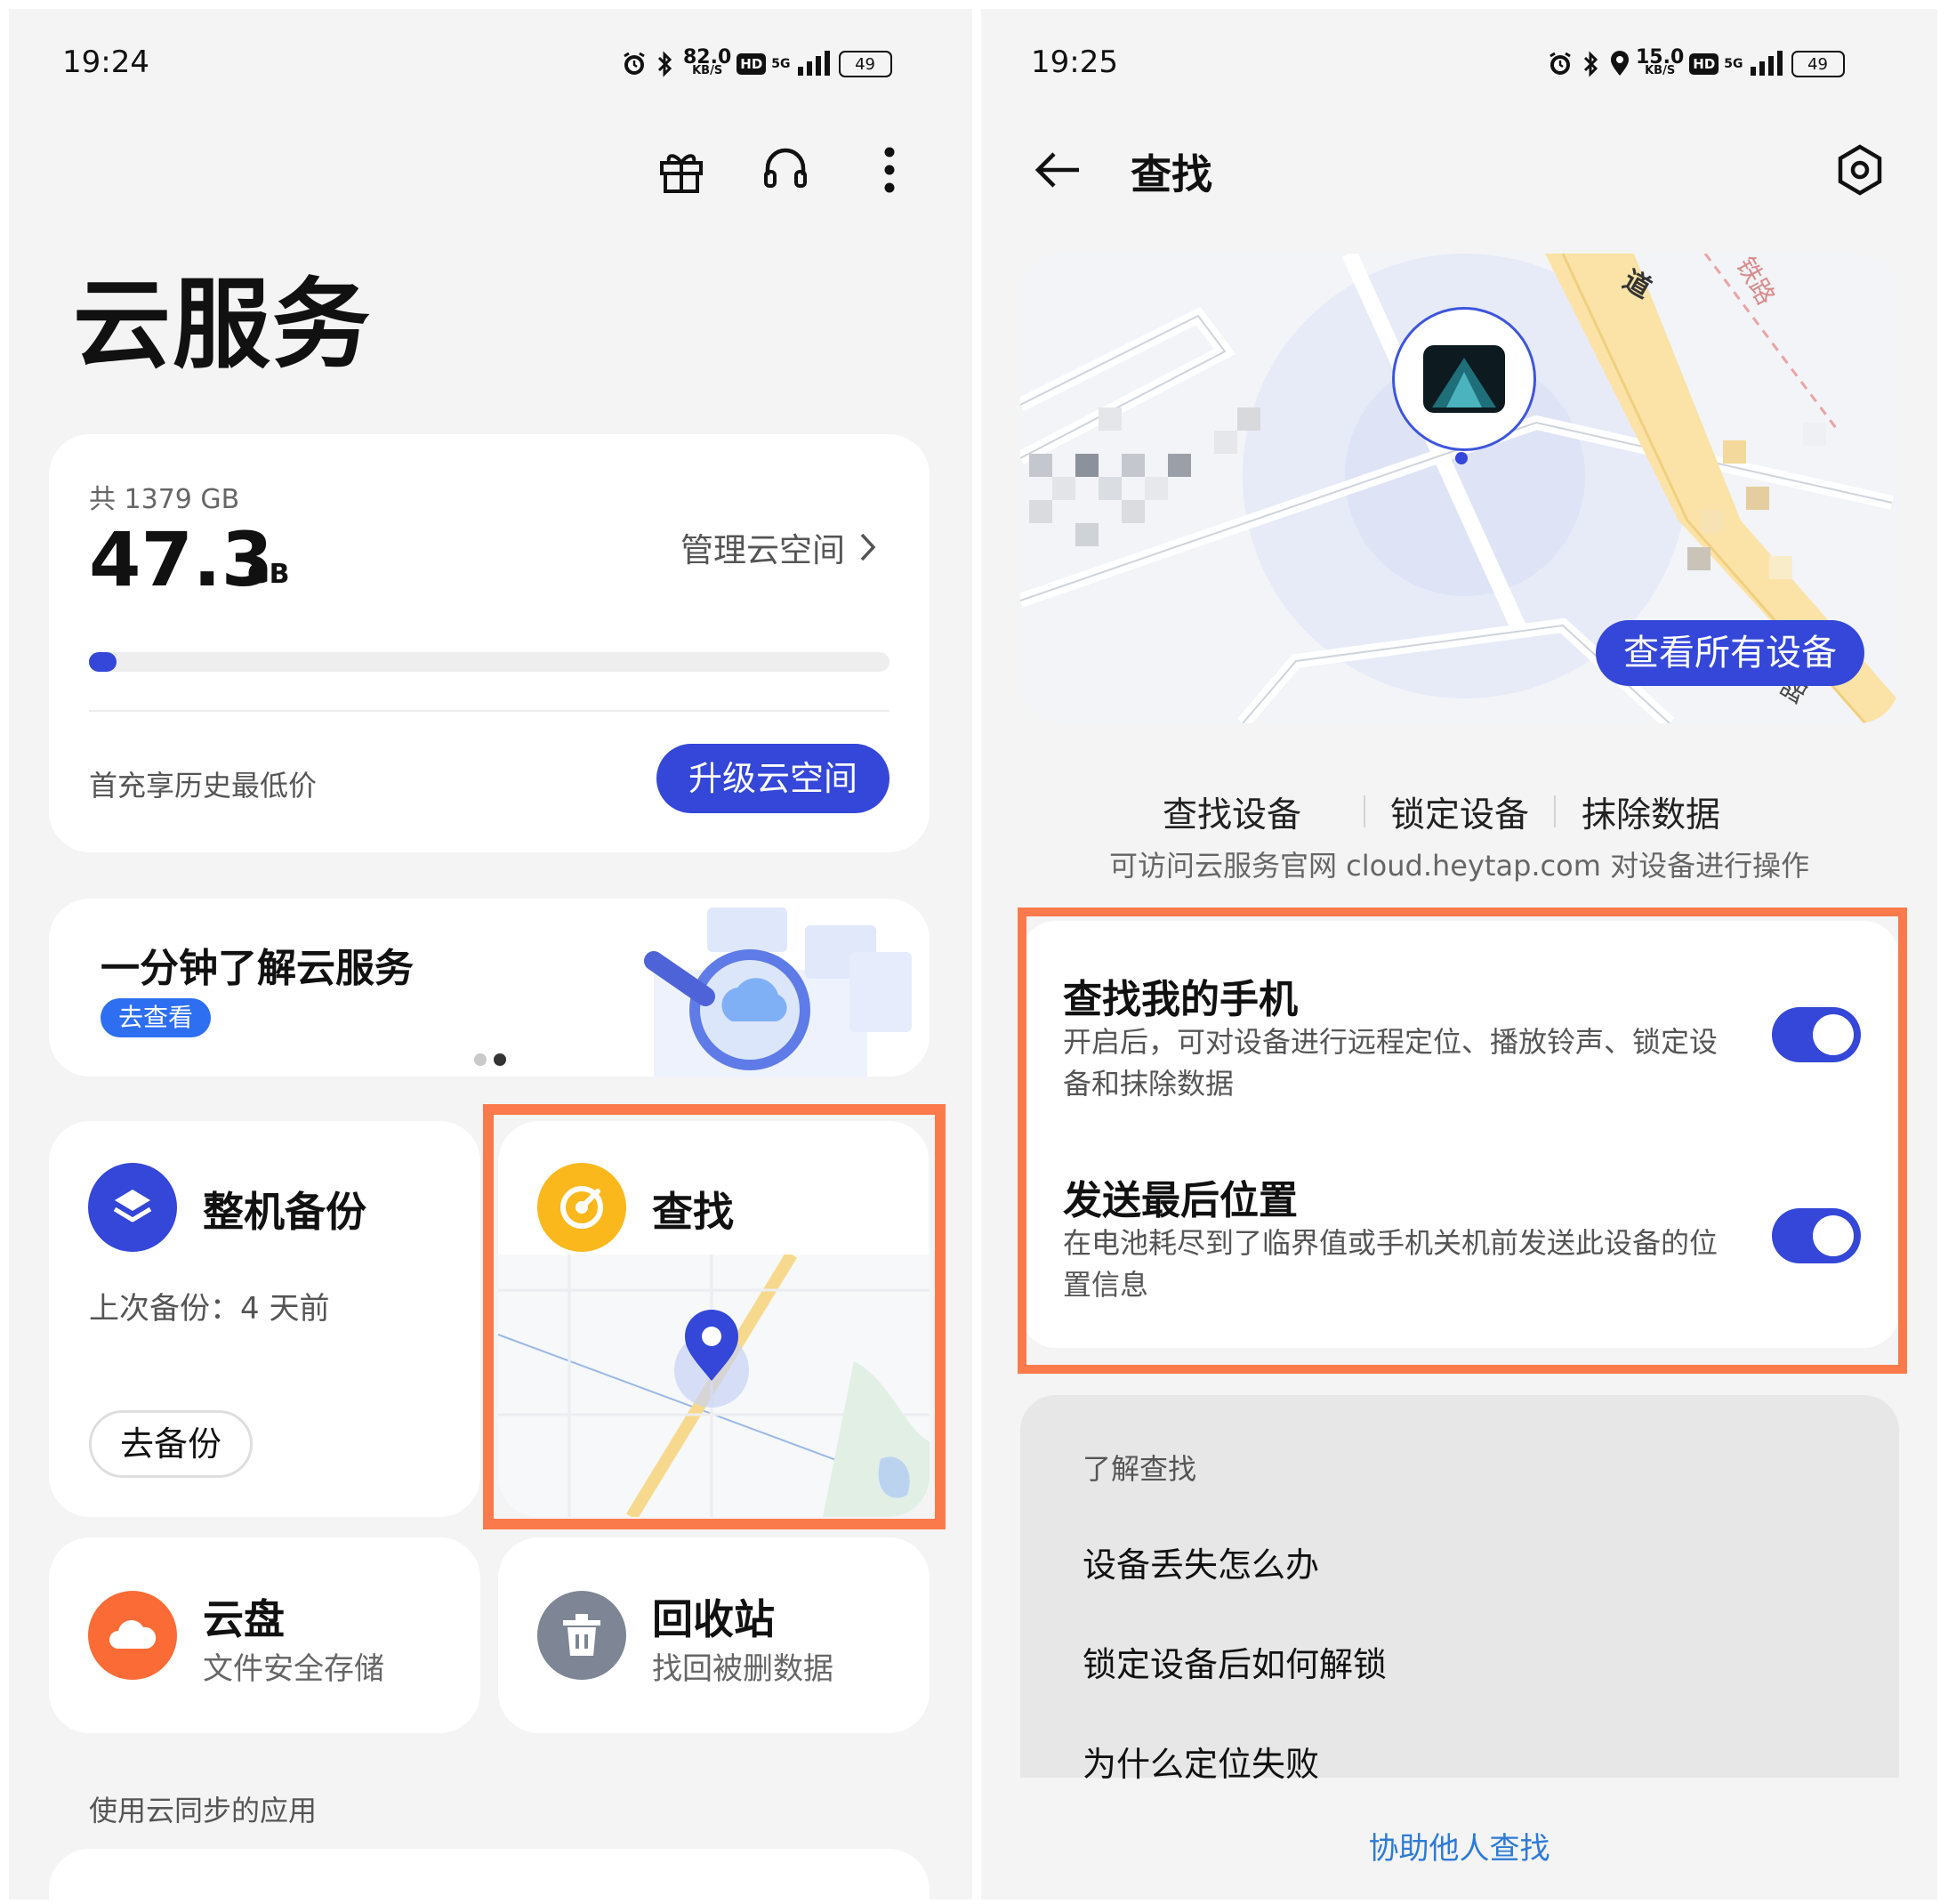 The image size is (1948, 1904). What do you see at coordinates (1464, 382) in the screenshot?
I see `device-wallpaper-icon` at bounding box center [1464, 382].